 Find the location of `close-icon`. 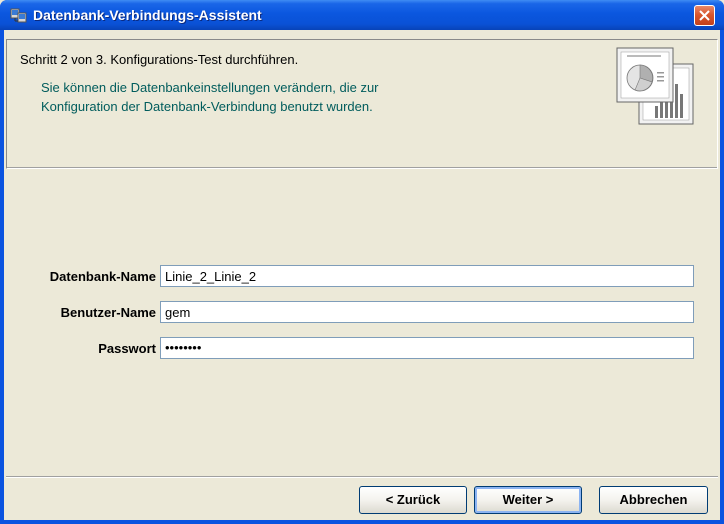

close-icon is located at coordinates (704, 15).